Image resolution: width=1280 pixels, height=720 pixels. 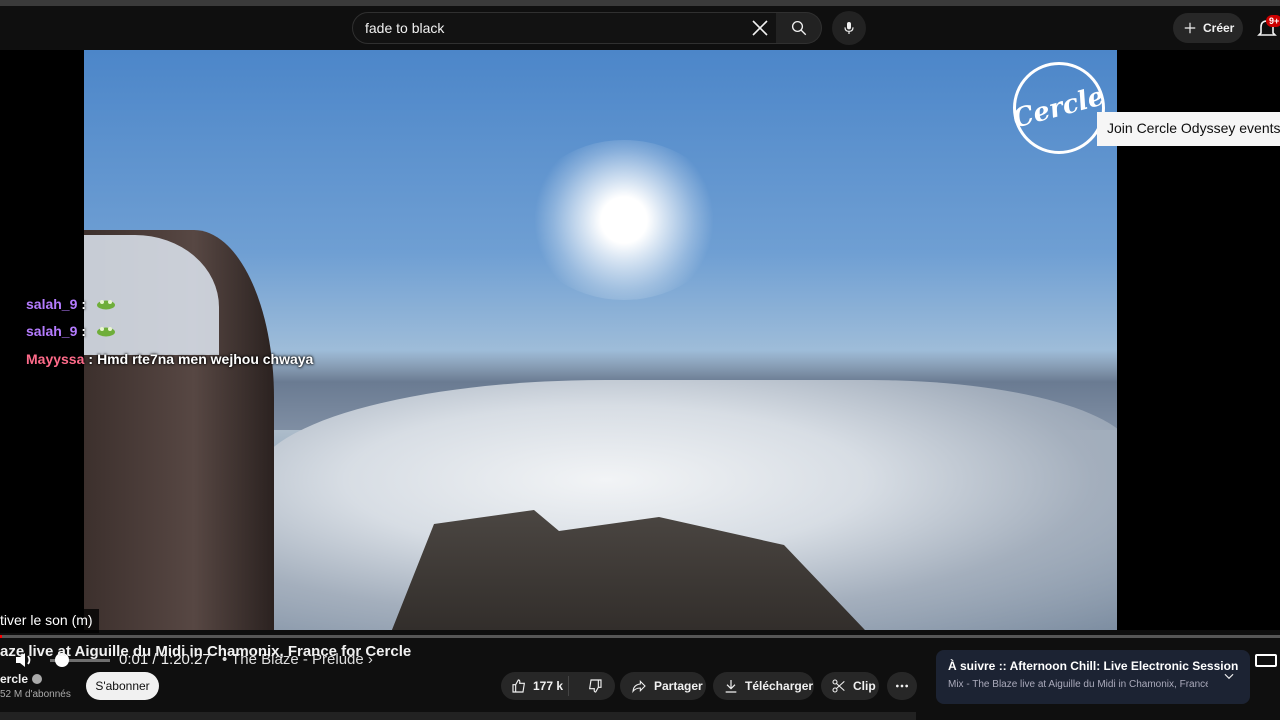 I want to click on progress-fill, so click(x=1, y=636).